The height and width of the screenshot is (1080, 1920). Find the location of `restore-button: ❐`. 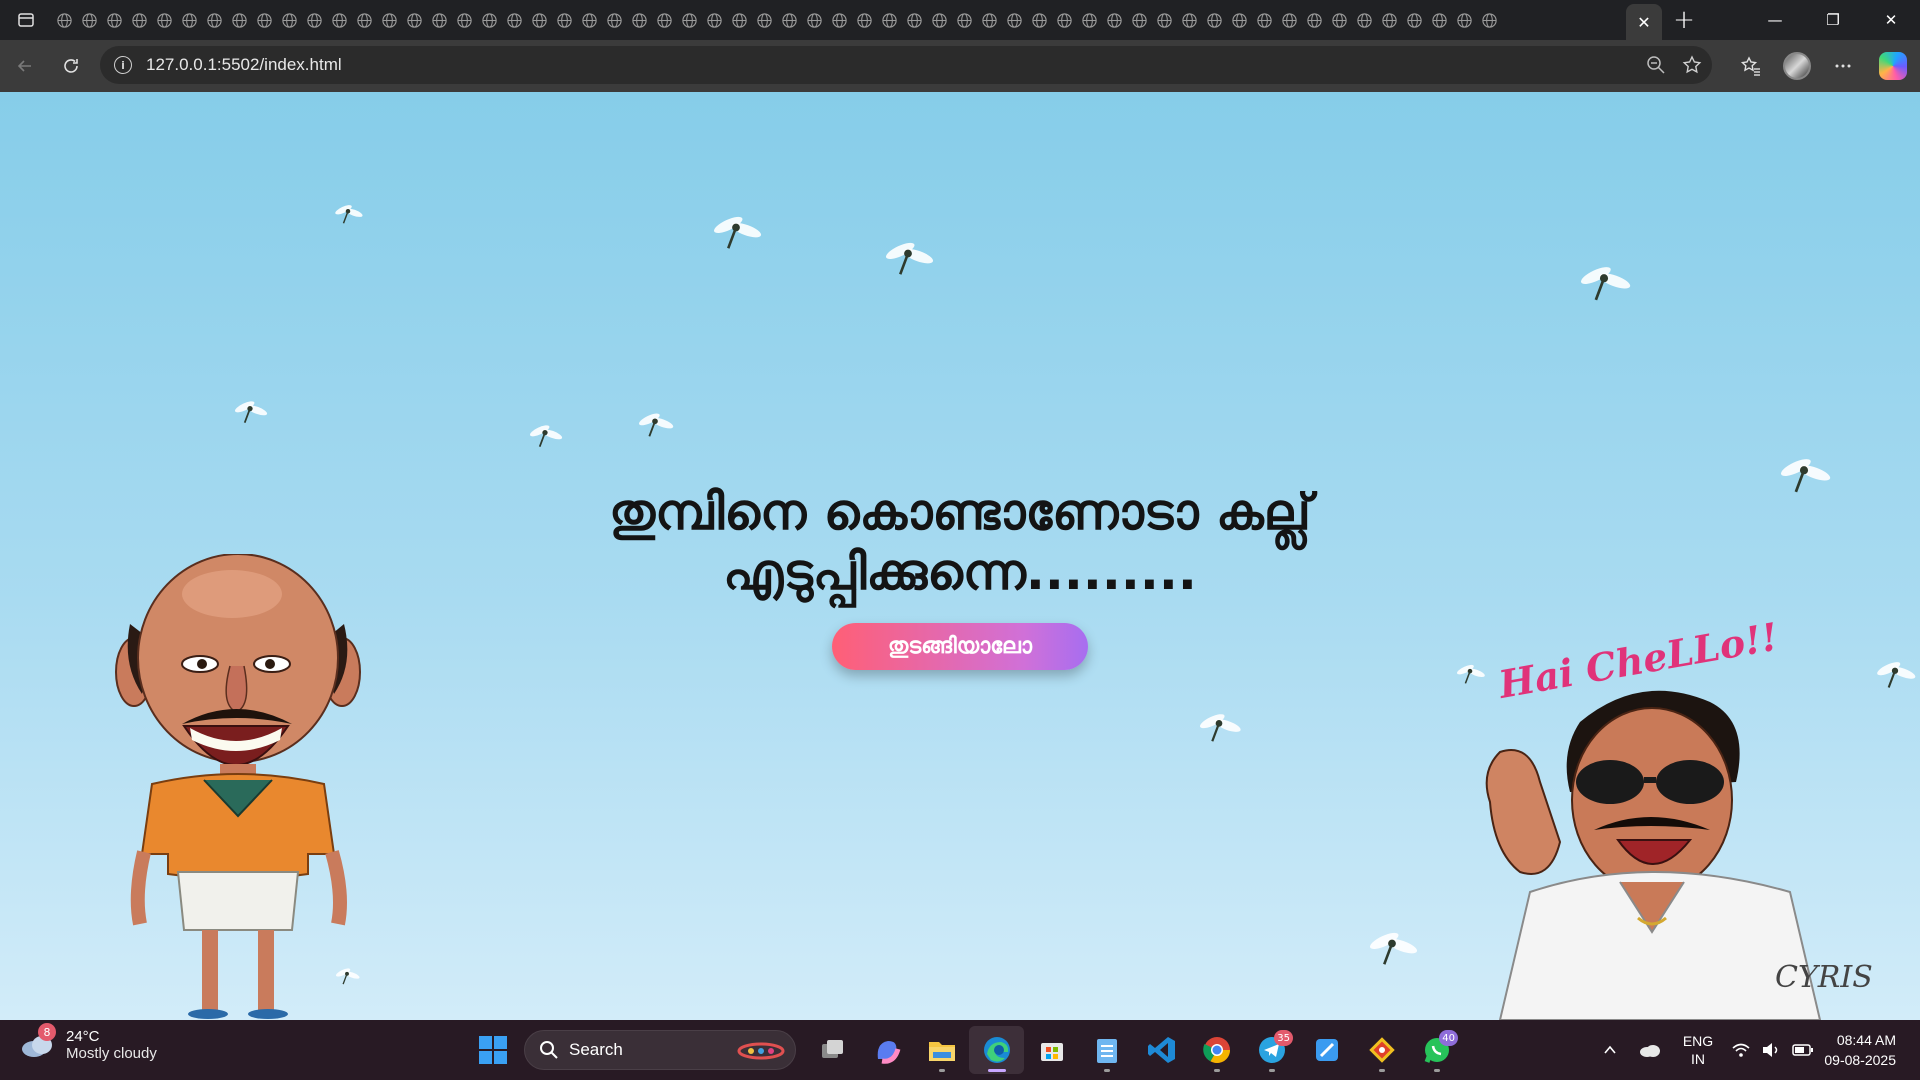

restore-button: ❐ is located at coordinates (1833, 20).